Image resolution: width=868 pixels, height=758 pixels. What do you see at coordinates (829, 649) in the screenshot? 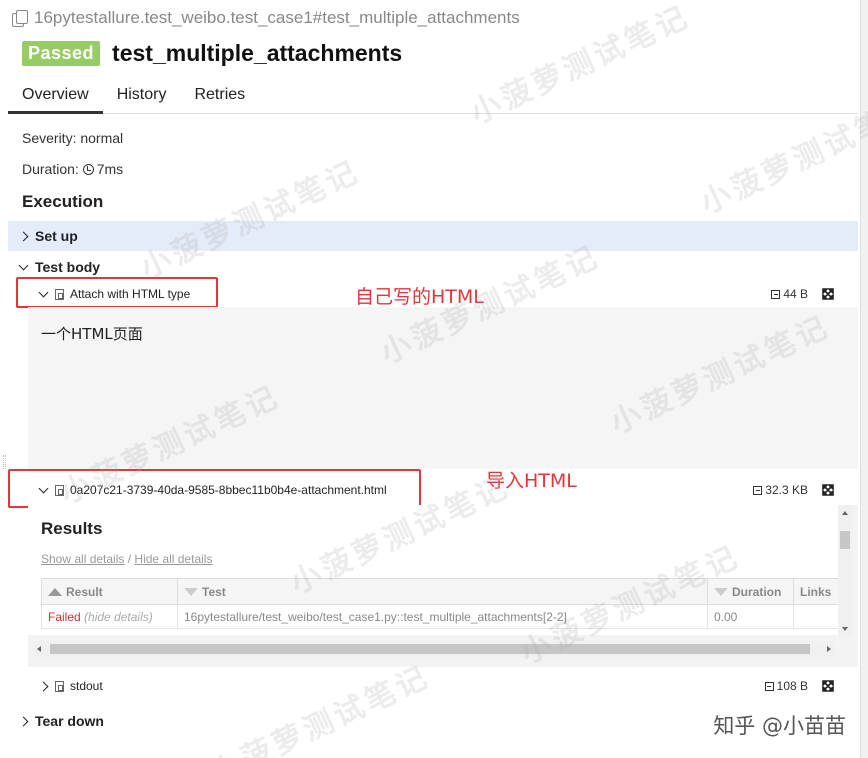
I see `scroll-right-icon` at bounding box center [829, 649].